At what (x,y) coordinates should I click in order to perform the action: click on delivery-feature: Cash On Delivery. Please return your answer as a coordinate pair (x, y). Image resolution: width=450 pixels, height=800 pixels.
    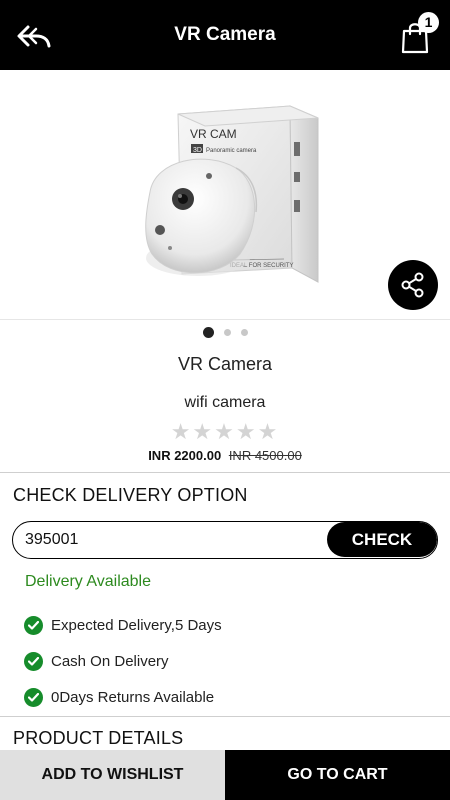
    Looking at the image, I should click on (96, 661).